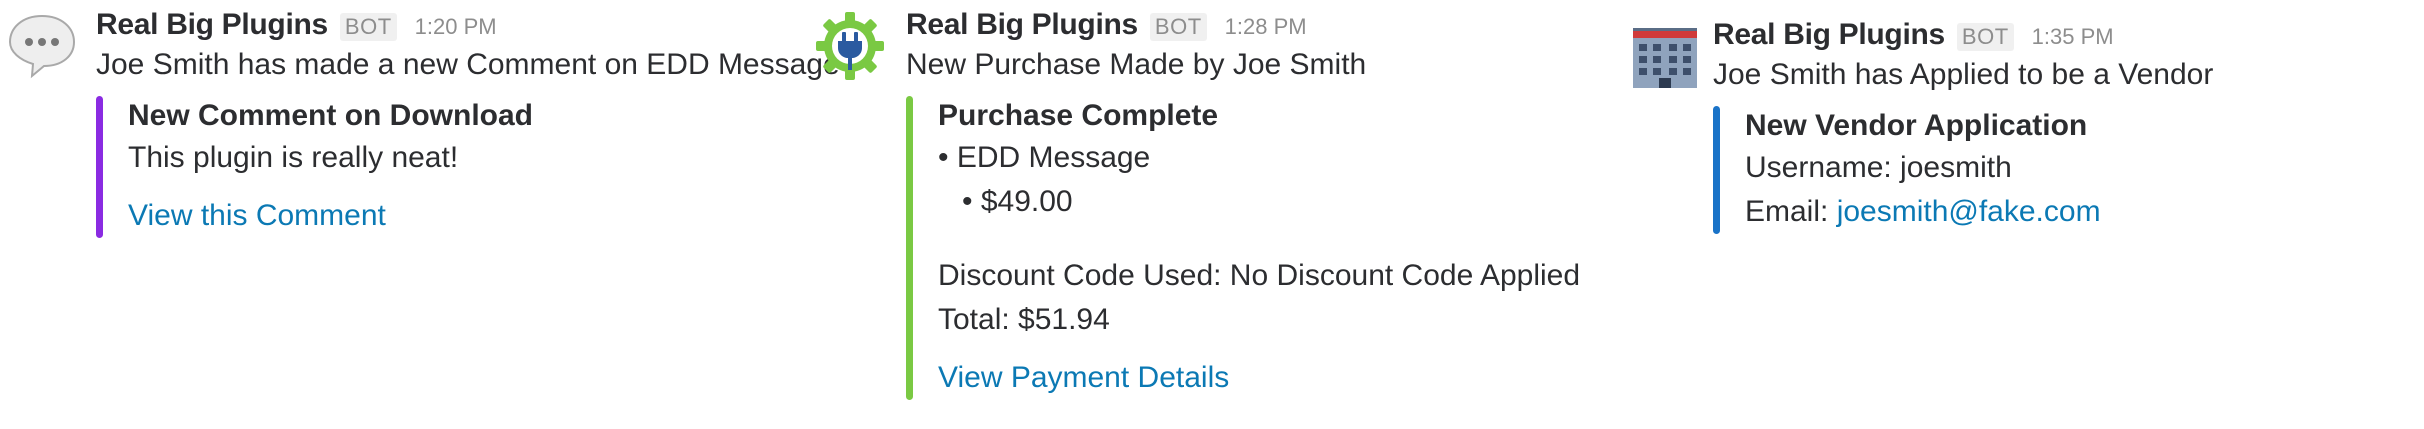  What do you see at coordinates (1259, 378) in the screenshot?
I see `view-payment-link: View Payment Details` at bounding box center [1259, 378].